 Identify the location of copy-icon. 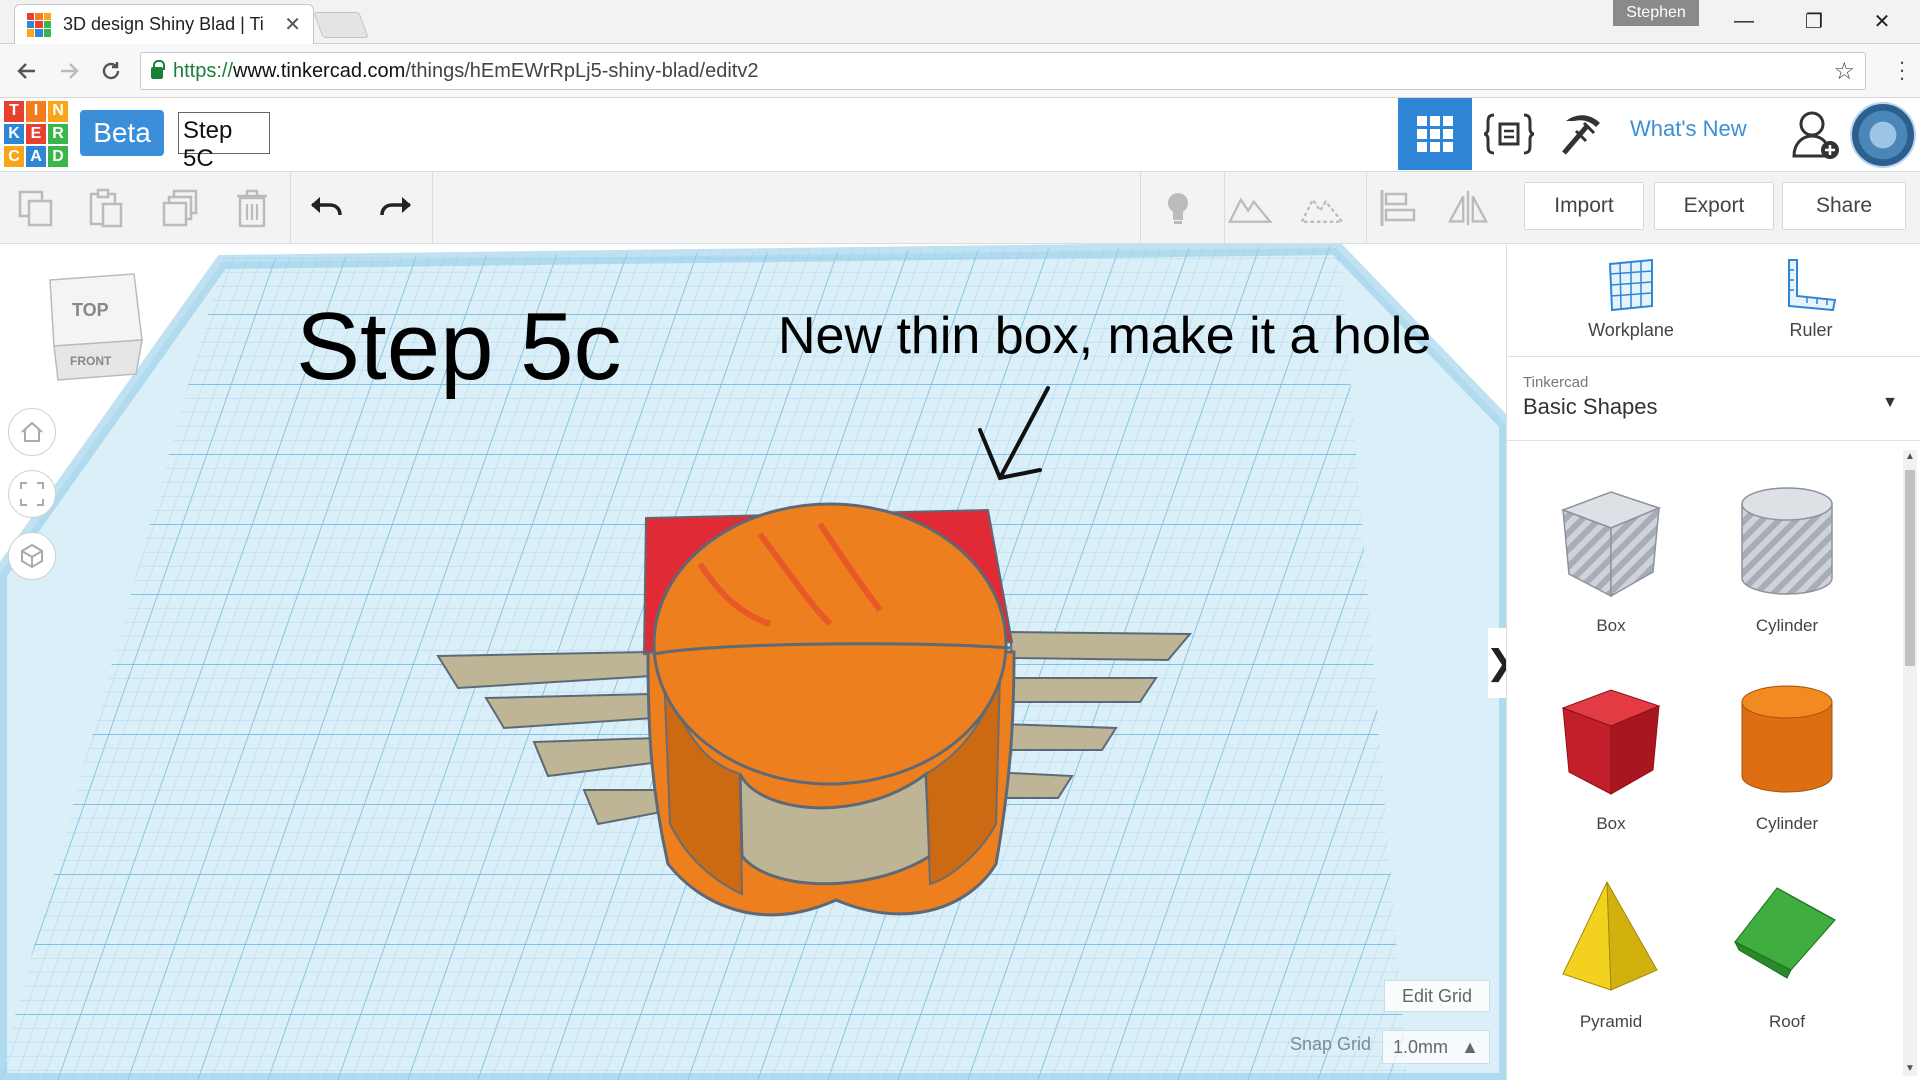
(36, 208).